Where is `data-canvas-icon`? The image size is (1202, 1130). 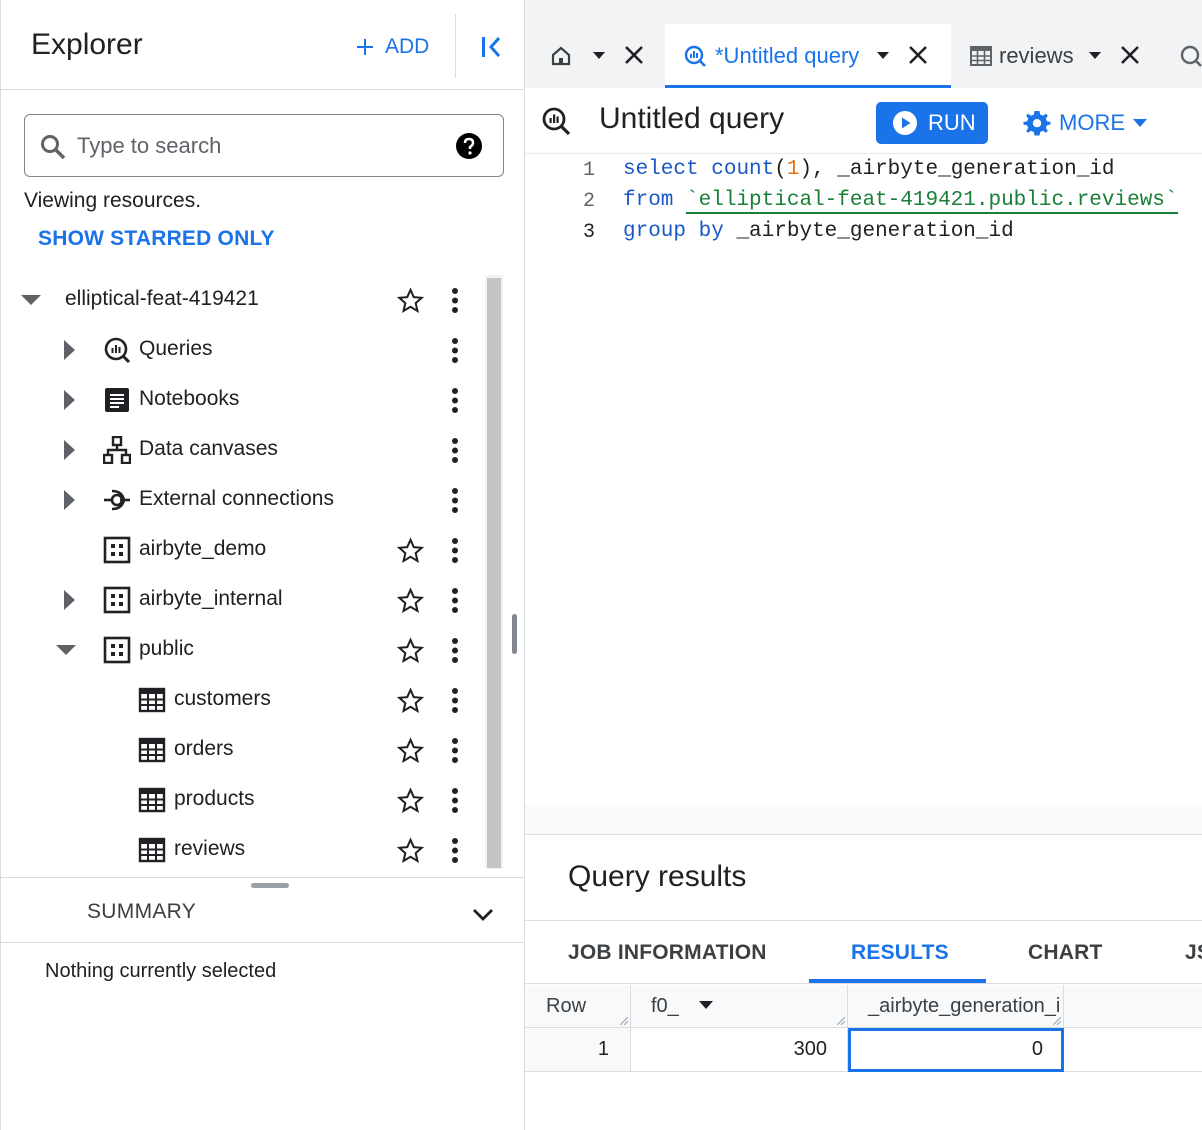
data-canvas-icon is located at coordinates (117, 450).